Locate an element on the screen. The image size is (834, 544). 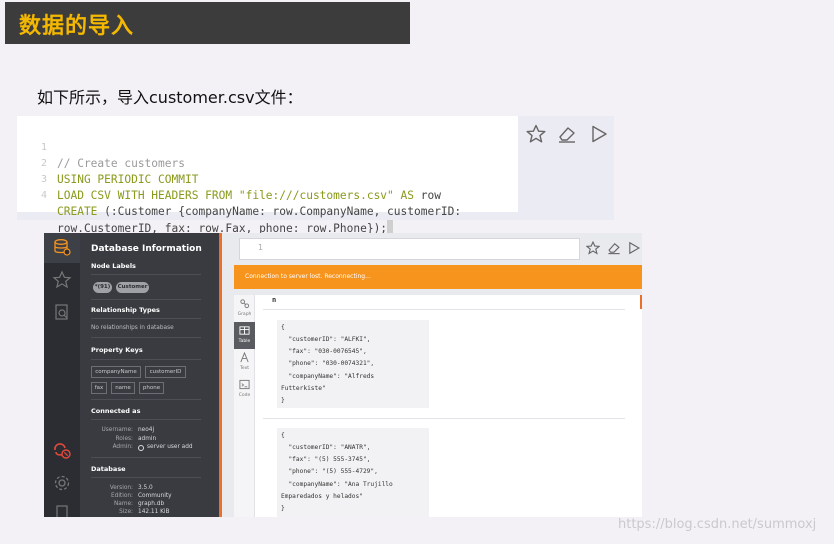
code-line: 2 USING PERIODIC COMMIT is located at coordinates (107, 163).